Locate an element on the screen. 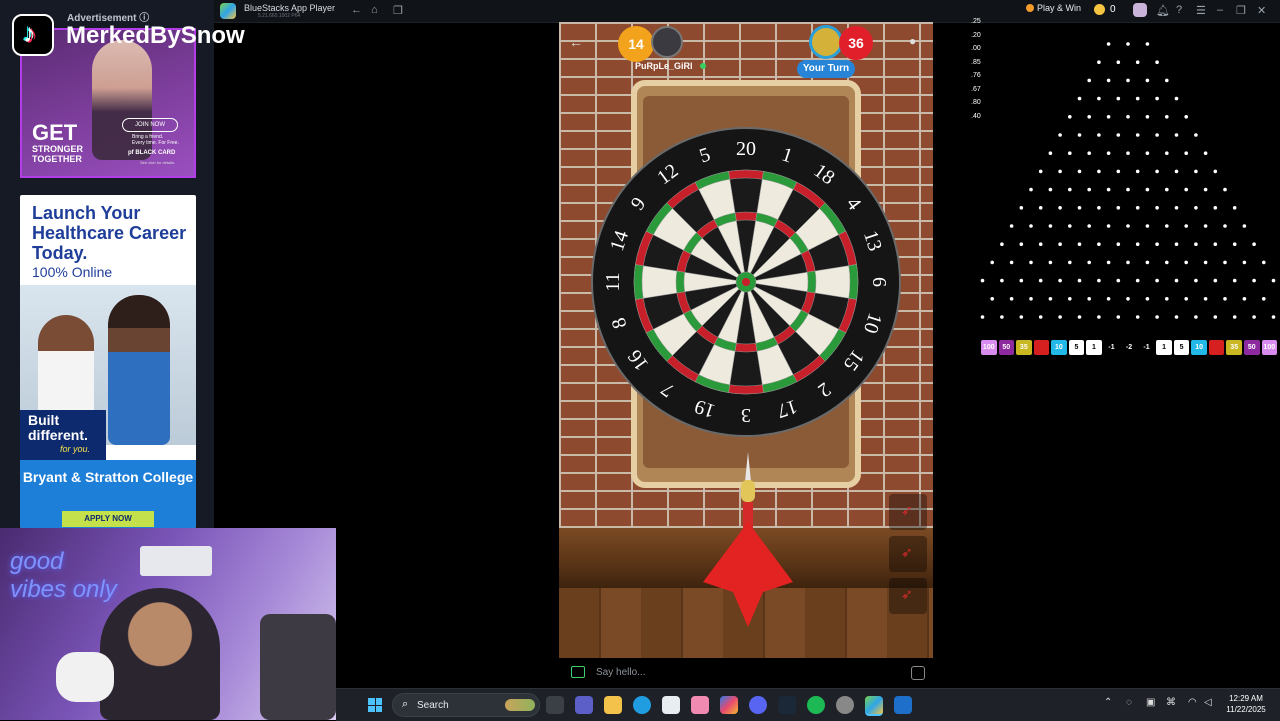 The height and width of the screenshot is (721, 1280). dart-icon-small: ➶ is located at coordinates (907, 552).